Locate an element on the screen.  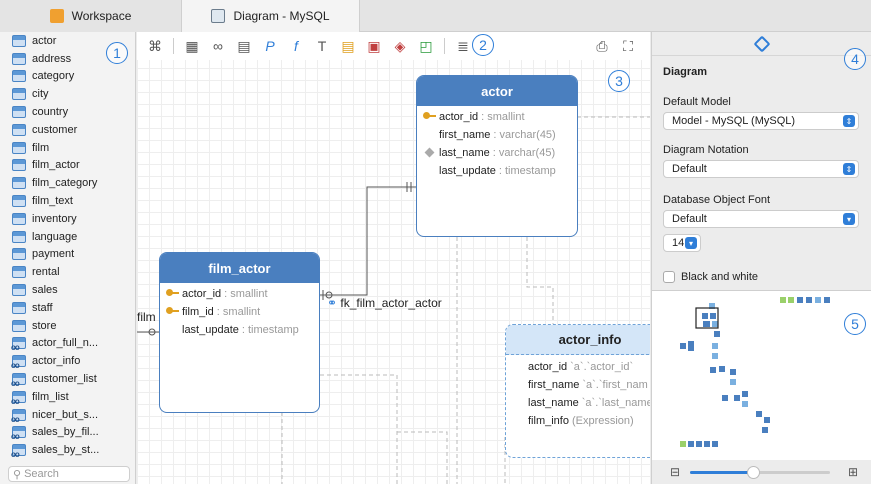
sidebar-item: customer_list is located at coordinates (67, 379).